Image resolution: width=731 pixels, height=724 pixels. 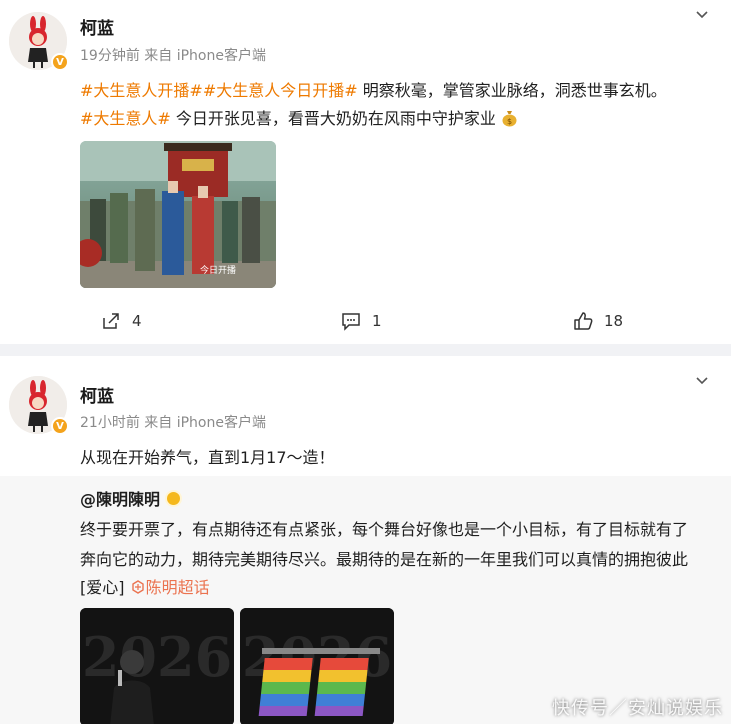 I want to click on post-text: 明察秋毫，掌管家业脉络，洞悉世事玄机。, so click(x=512, y=90).